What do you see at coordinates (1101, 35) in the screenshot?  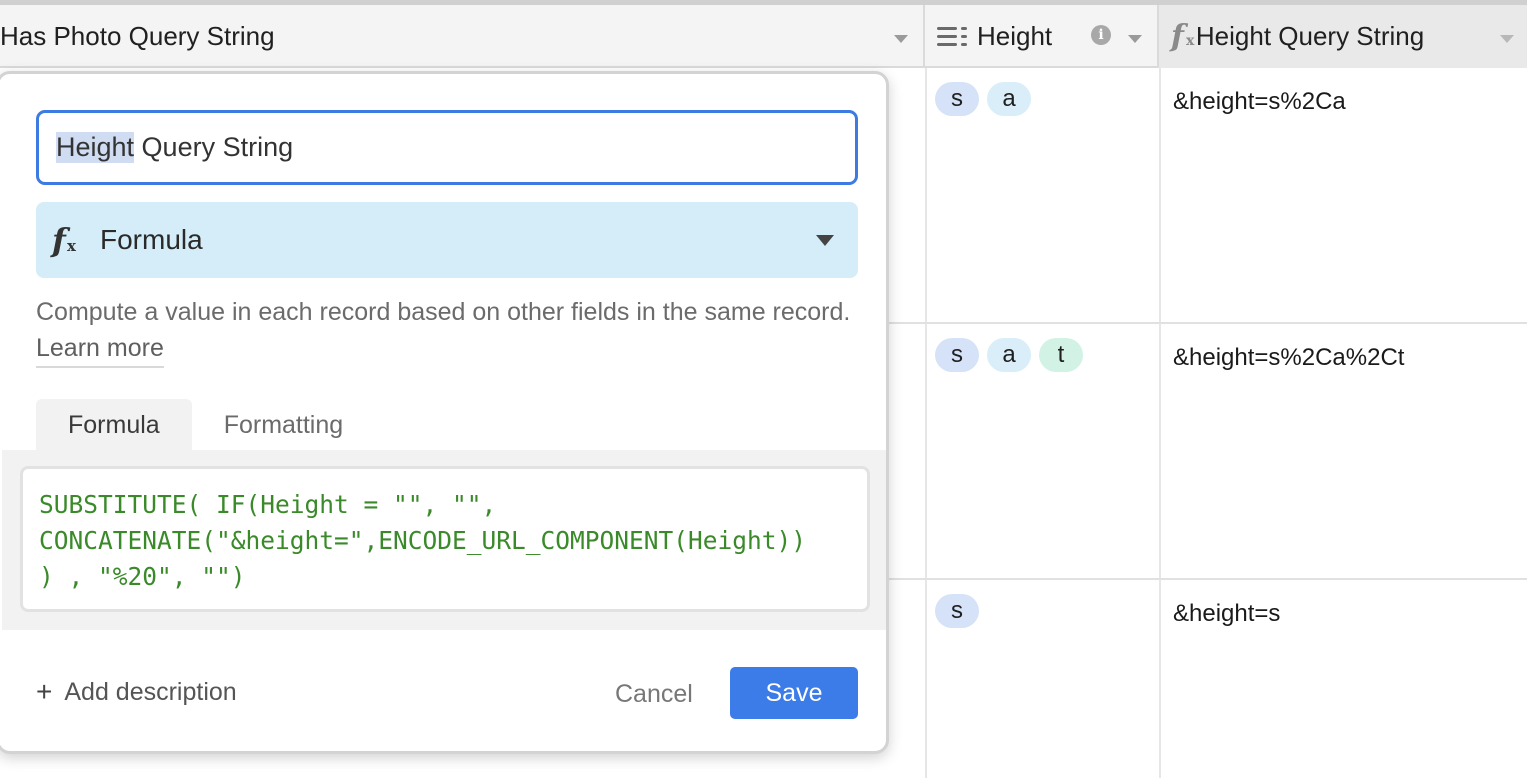 I see `info-icon: i` at bounding box center [1101, 35].